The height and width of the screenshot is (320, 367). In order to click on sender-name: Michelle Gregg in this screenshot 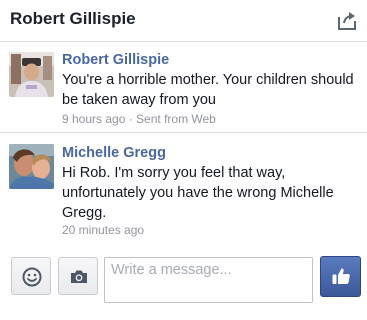, I will do `click(114, 153)`.